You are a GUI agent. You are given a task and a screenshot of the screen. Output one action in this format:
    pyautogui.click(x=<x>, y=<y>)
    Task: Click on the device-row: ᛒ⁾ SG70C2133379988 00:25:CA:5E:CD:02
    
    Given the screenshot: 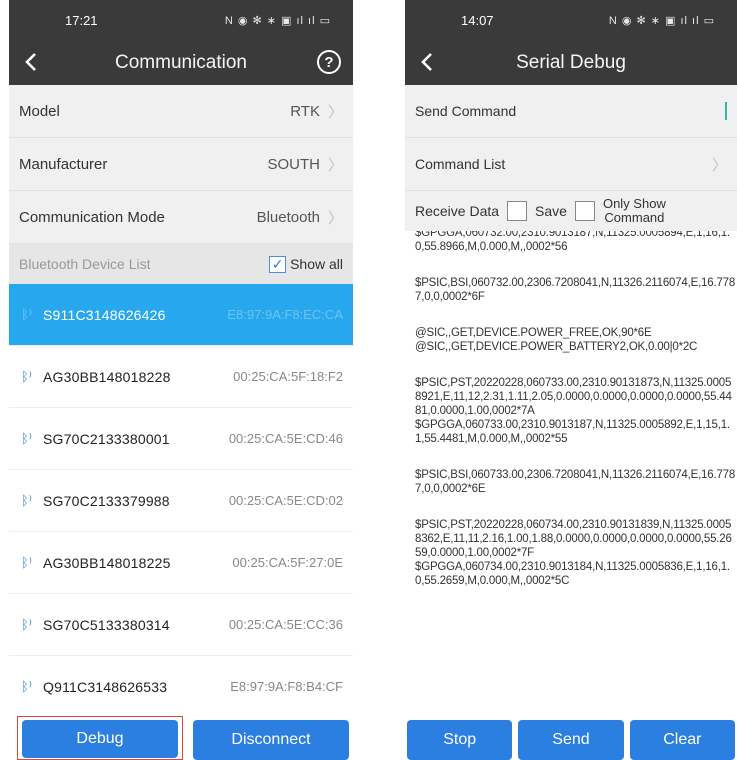 What is the action you would take?
    pyautogui.click(x=181, y=501)
    